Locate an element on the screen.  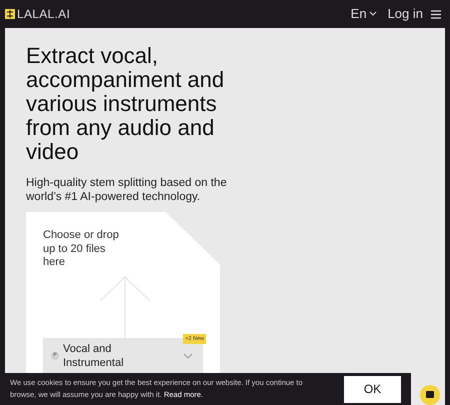
hero-subtitle: High-quality stem splitting based on the world’s #1 AI-powered technology. is located at coordinates (127, 190).